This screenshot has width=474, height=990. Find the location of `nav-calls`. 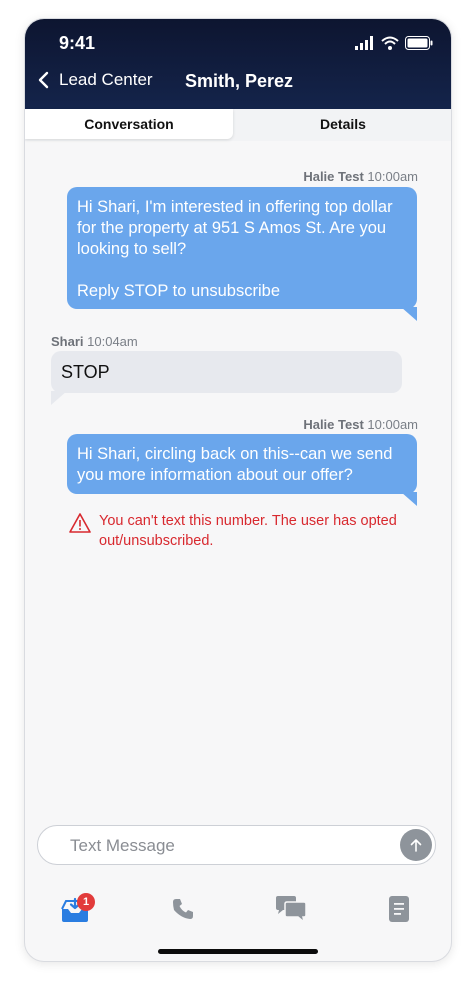

nav-calls is located at coordinates (183, 909).